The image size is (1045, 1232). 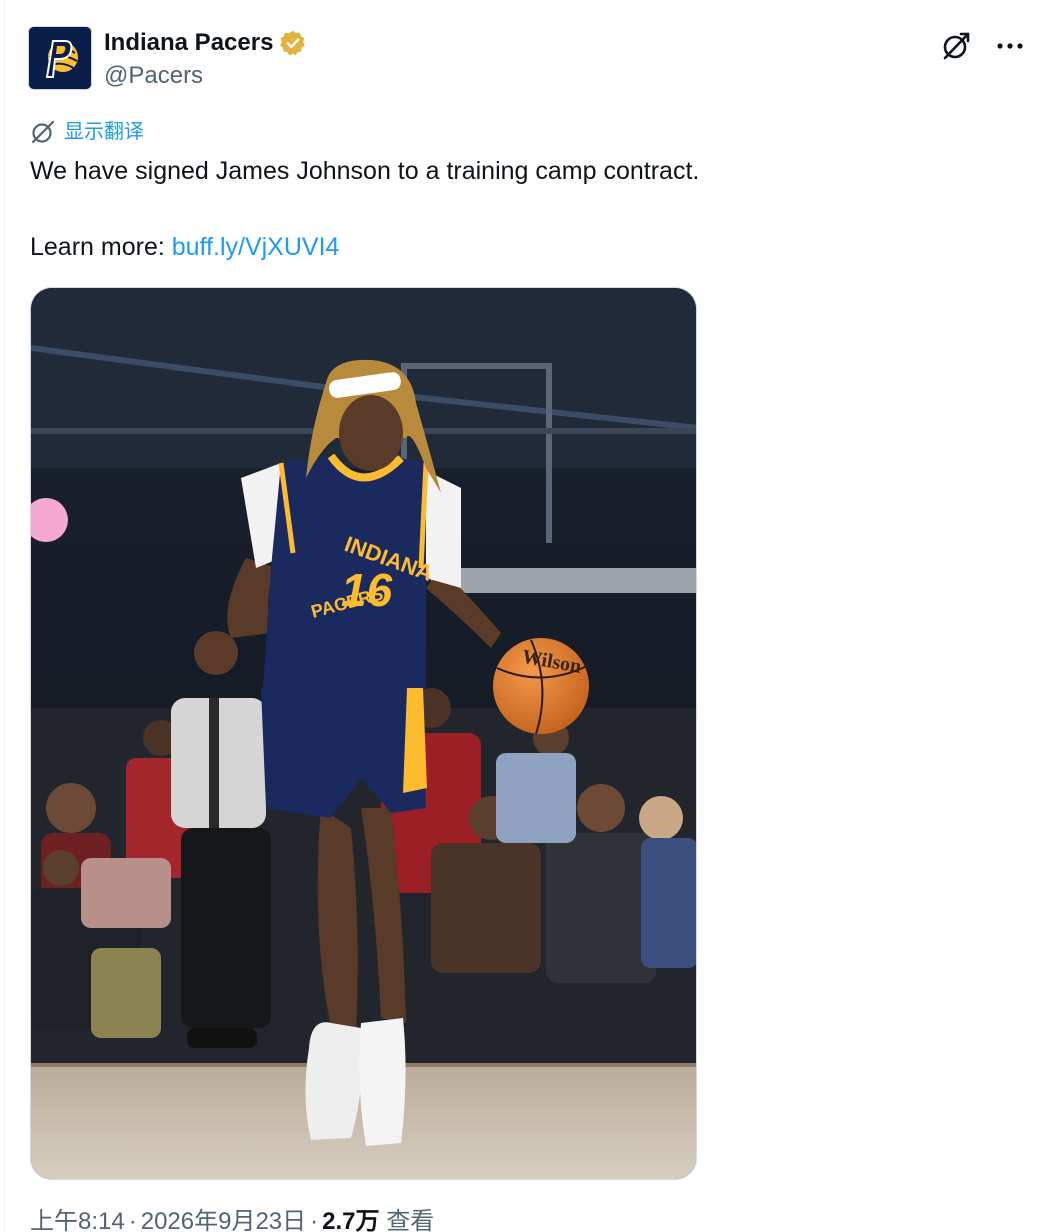 I want to click on author-handle: @Pacers, so click(x=205, y=76).